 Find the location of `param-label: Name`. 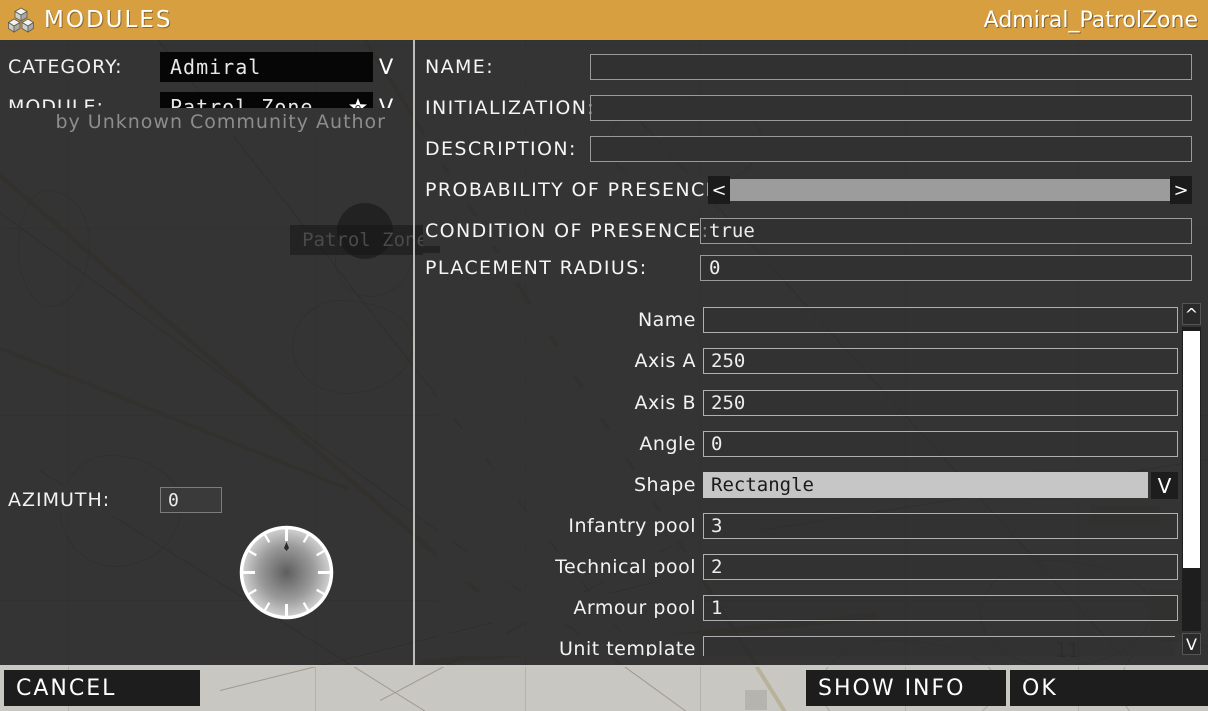

param-label: Name is located at coordinates (569, 320).